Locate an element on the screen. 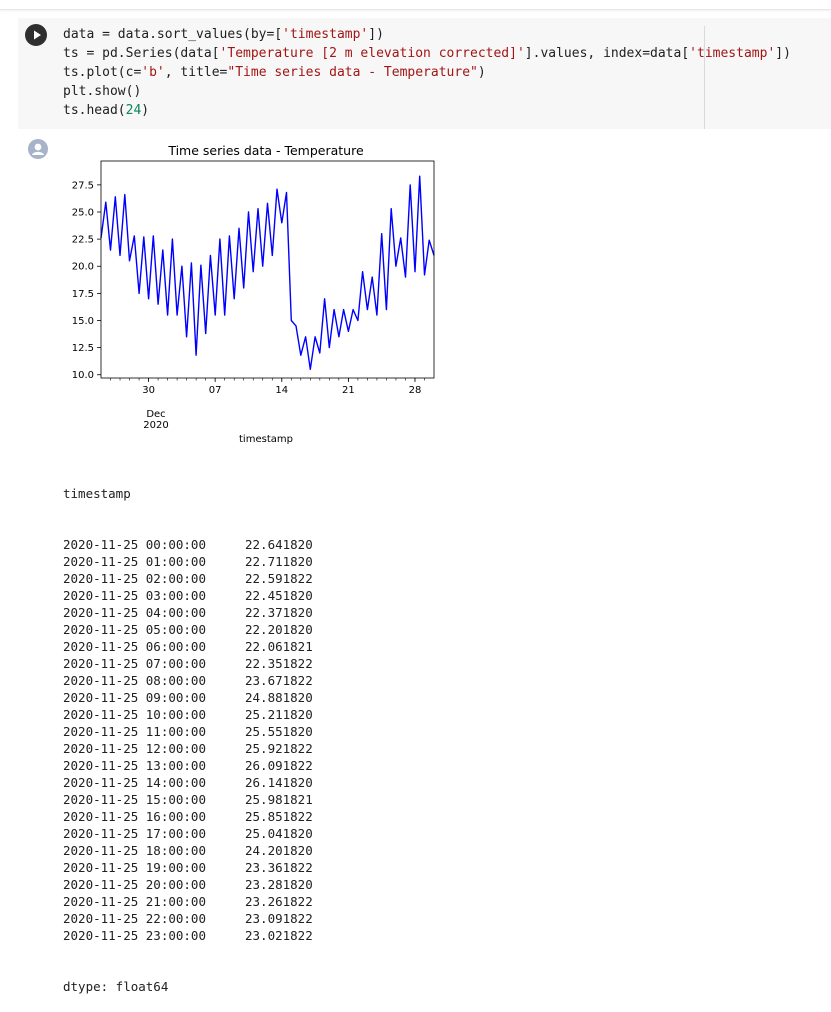 This screenshot has height=1012, width=831. output-value: 23.671822 is located at coordinates (279, 680).